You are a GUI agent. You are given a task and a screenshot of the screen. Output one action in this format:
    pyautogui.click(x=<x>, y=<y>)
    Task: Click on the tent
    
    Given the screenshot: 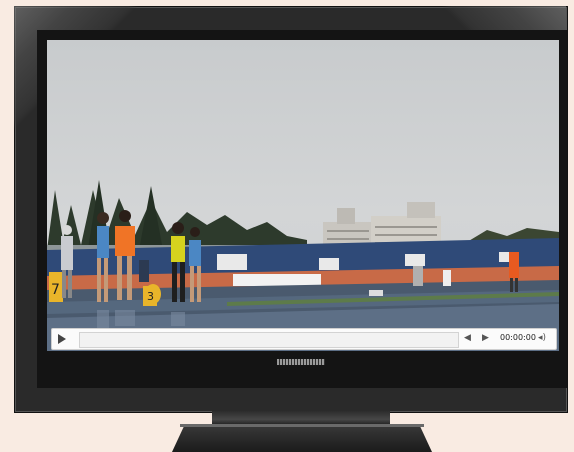 What is the action you would take?
    pyautogui.click(x=277, y=280)
    